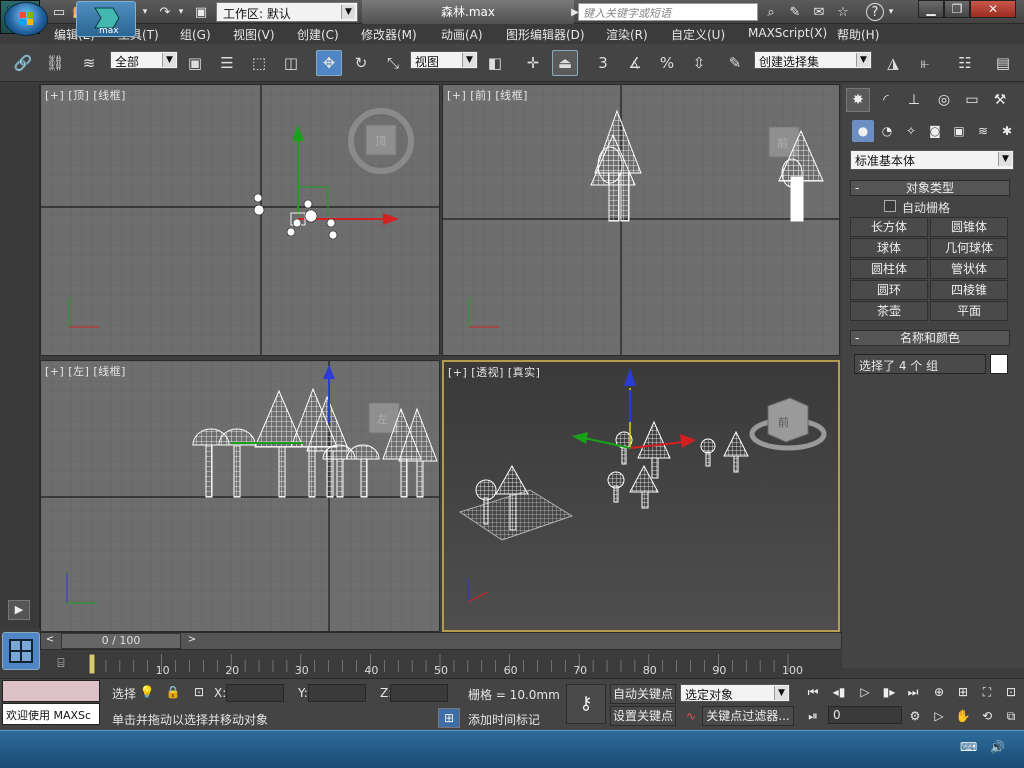 The width and height of the screenshot is (1024, 768). I want to click on current-frame-input: 0, so click(865, 715).